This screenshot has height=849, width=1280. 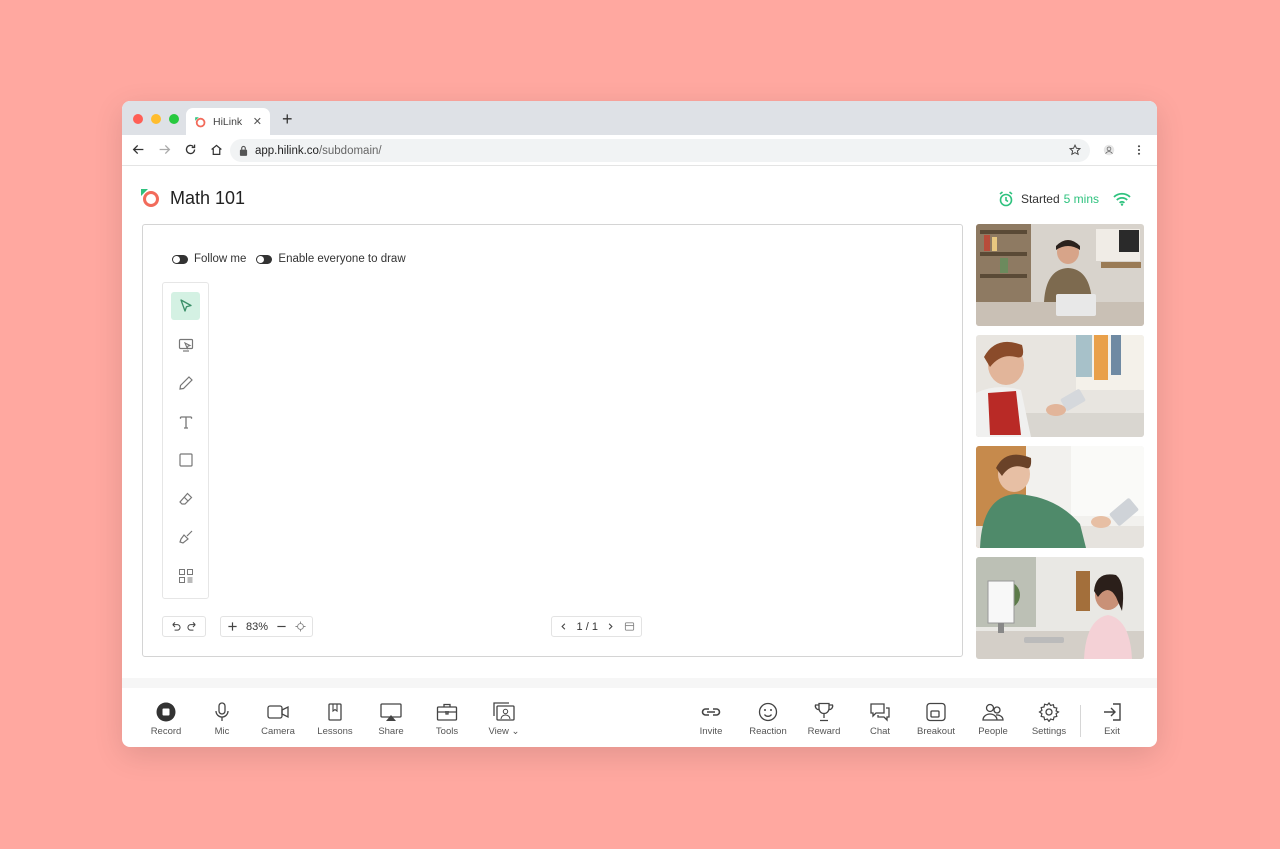 I want to click on chat-label: Chat, so click(x=880, y=731).